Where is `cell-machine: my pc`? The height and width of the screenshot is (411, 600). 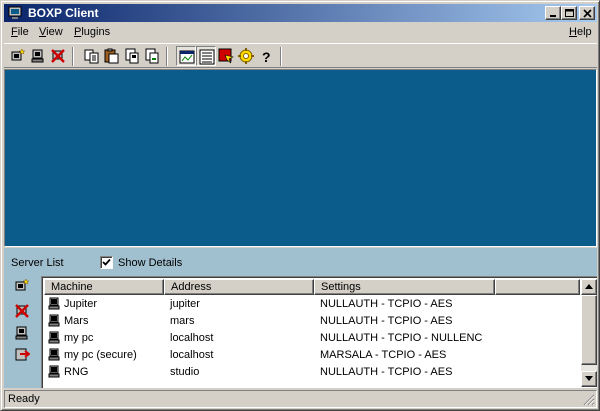 cell-machine: my pc is located at coordinates (79, 338).